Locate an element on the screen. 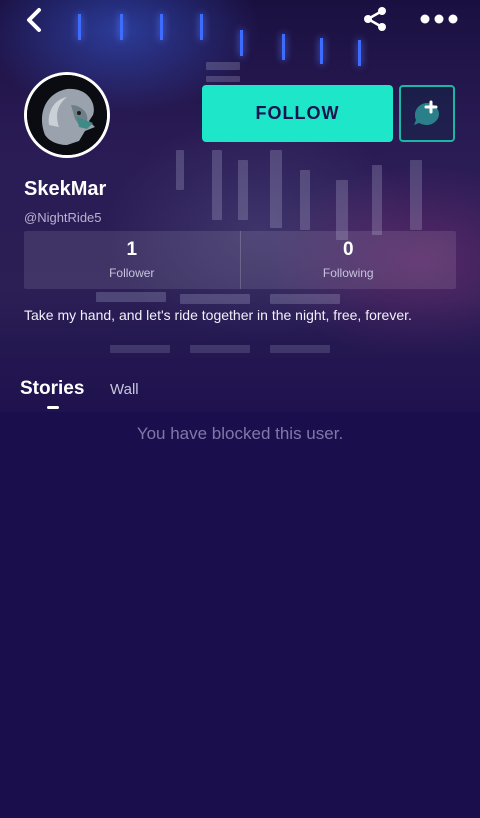  profile-handle: @NightRide5 is located at coordinates (63, 217).